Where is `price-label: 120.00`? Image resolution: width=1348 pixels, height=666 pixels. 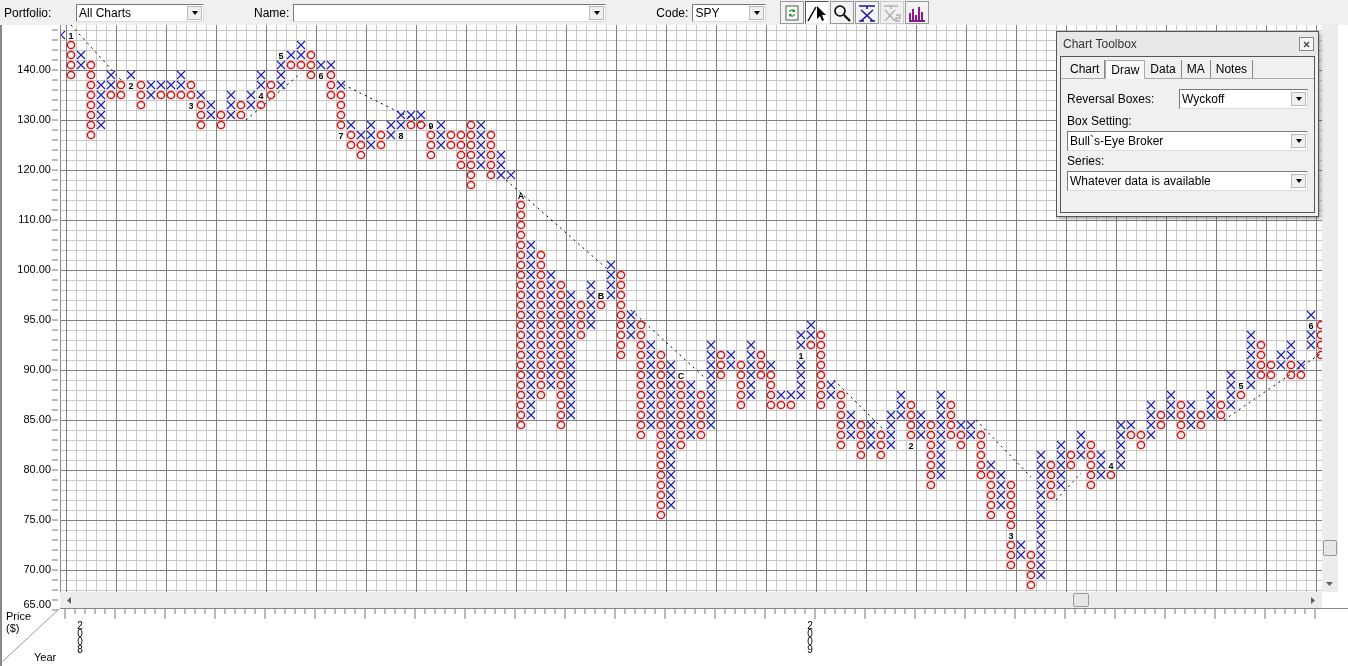
price-label: 120.00 is located at coordinates (34, 169).